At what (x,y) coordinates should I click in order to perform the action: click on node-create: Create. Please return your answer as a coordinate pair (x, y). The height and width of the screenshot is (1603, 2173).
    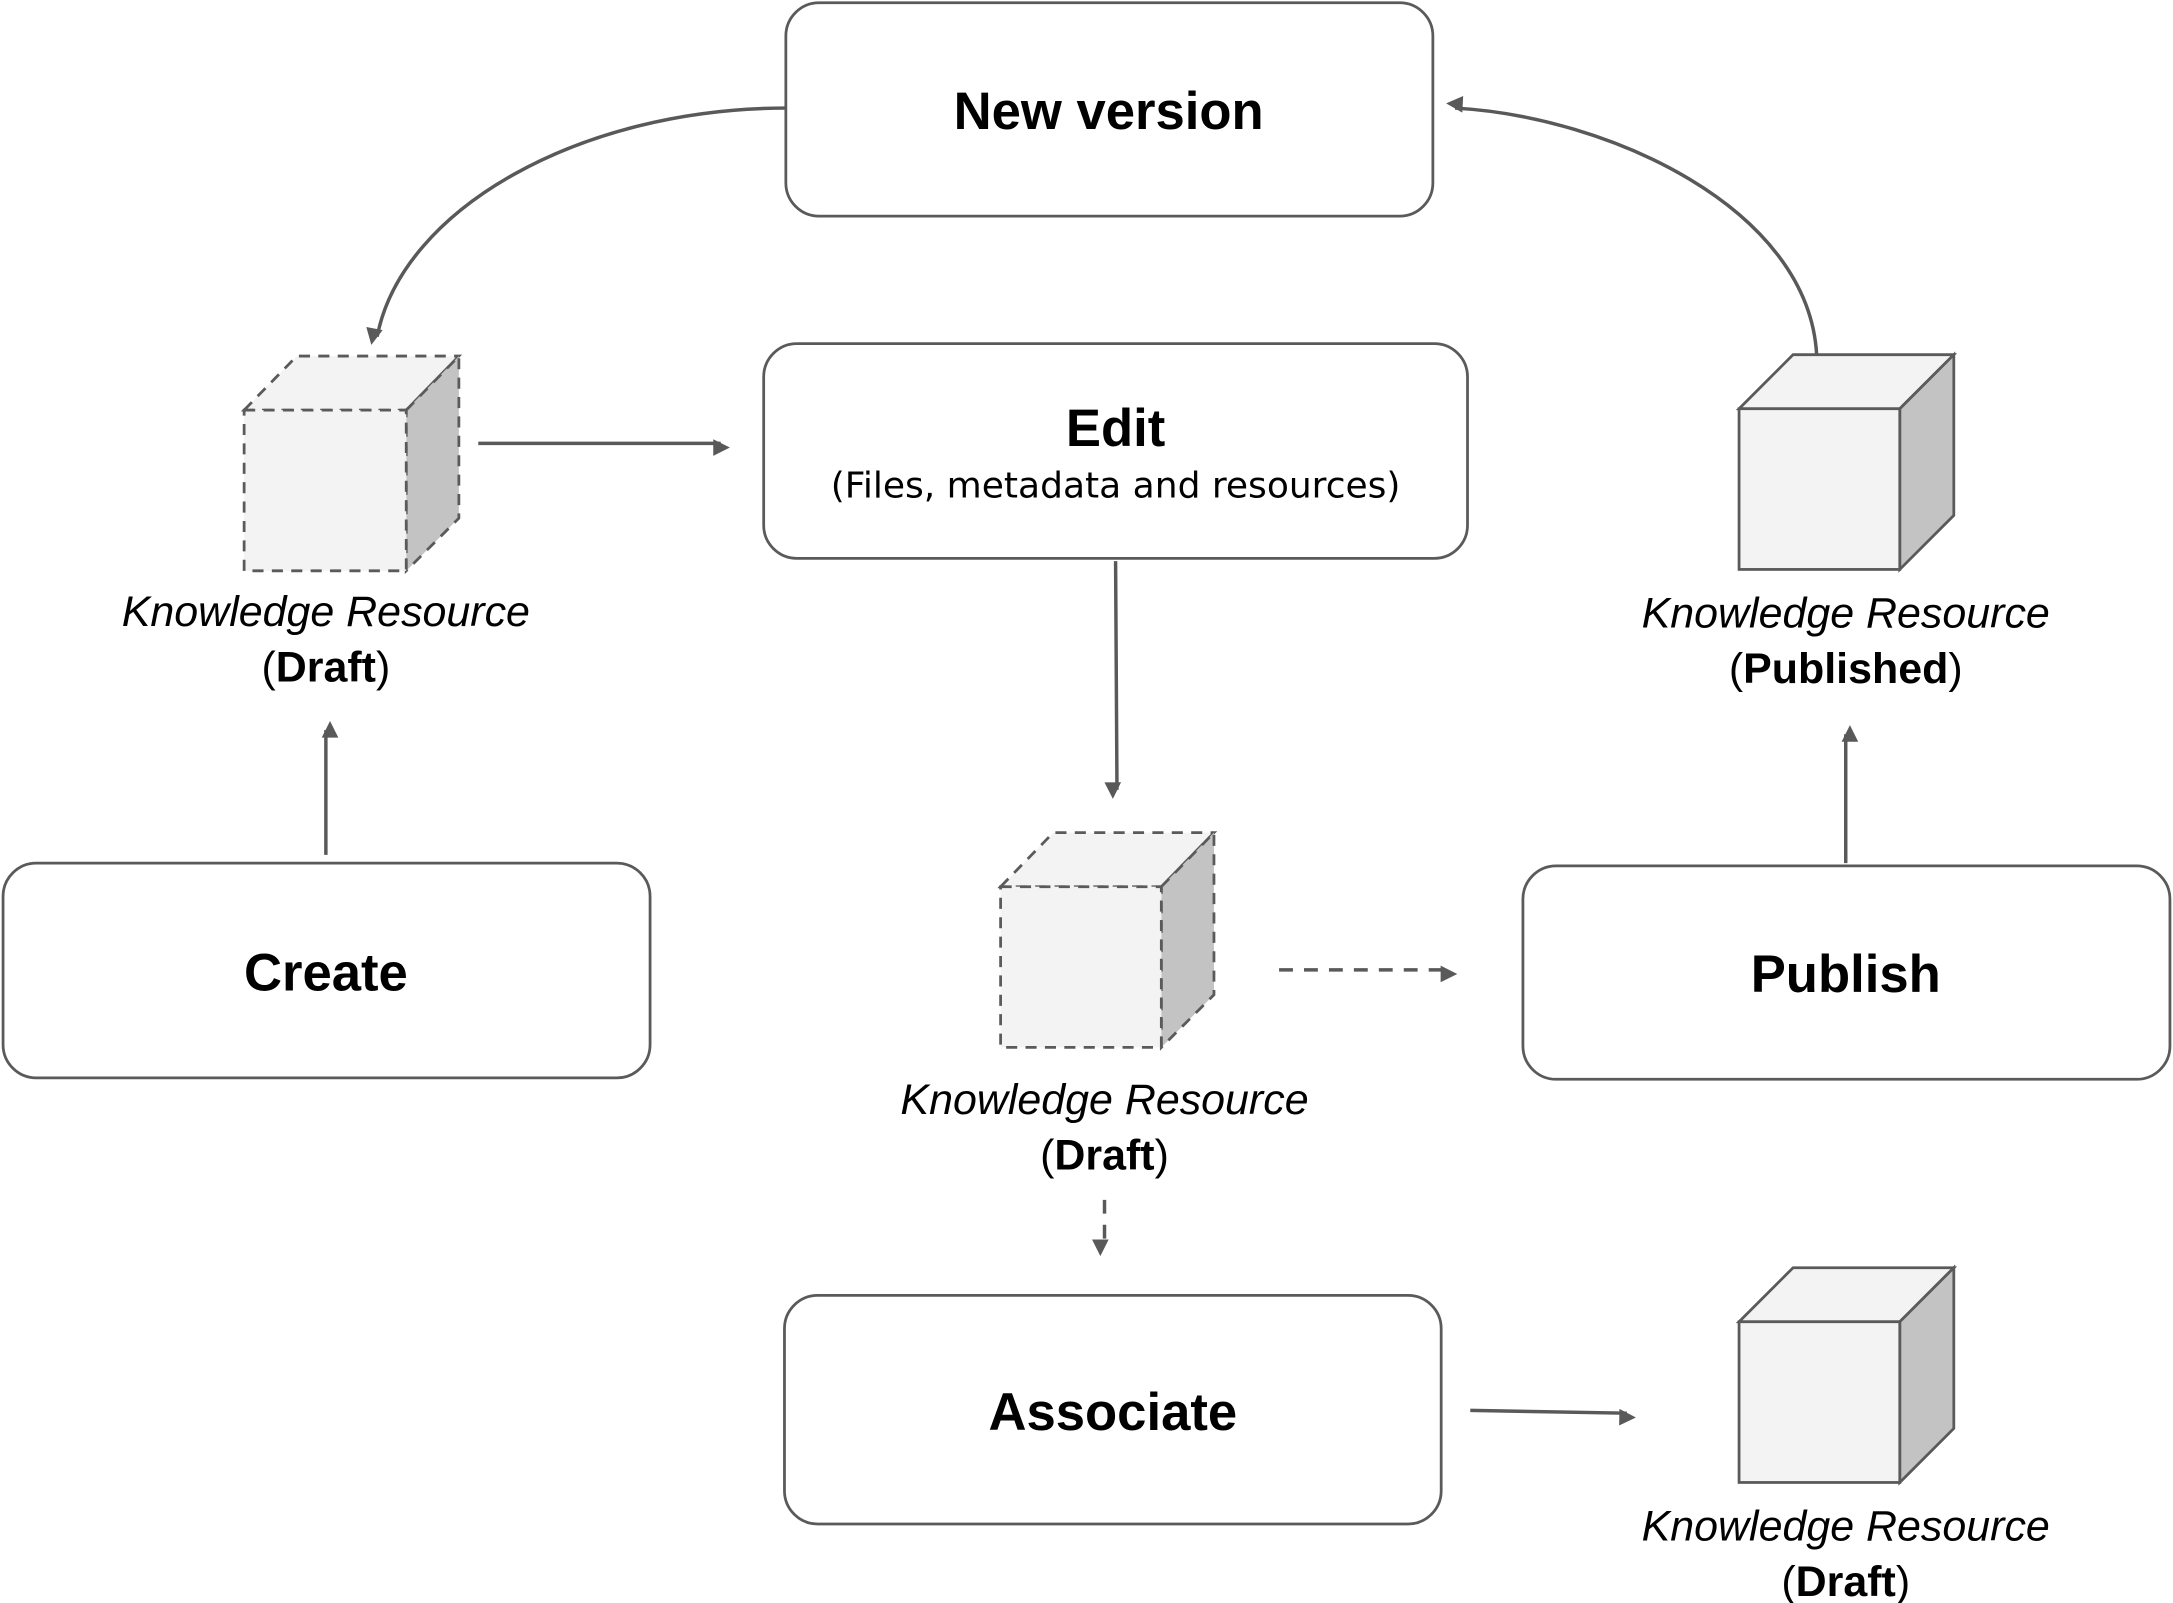
    Looking at the image, I should click on (326, 970).